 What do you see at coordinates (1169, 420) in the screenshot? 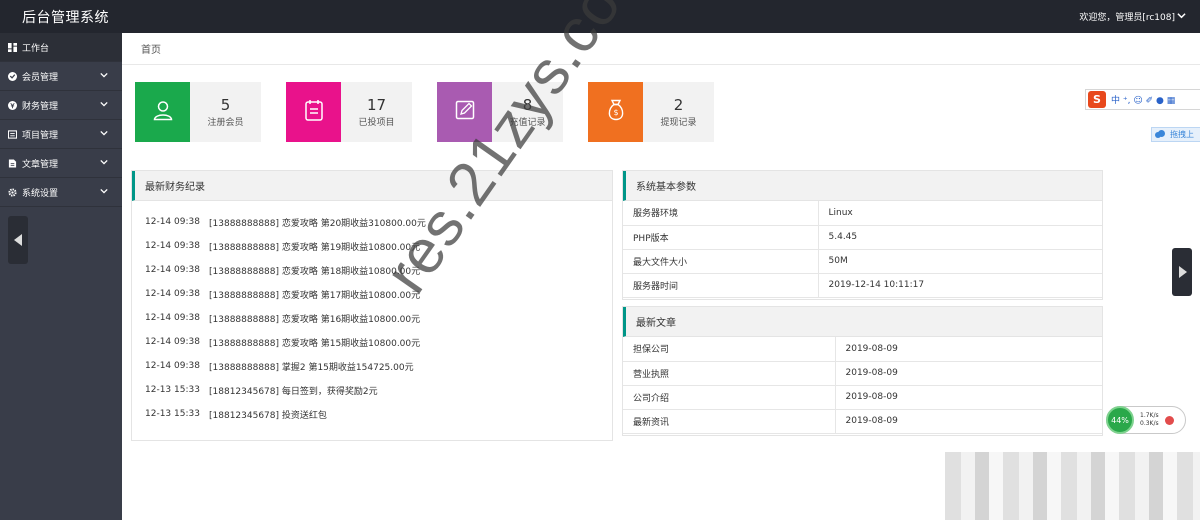
I see `status-dot-icon` at bounding box center [1169, 420].